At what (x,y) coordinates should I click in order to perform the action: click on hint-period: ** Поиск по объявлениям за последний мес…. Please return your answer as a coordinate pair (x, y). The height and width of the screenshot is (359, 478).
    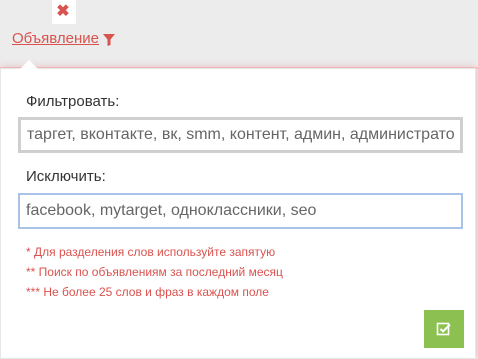
    Looking at the image, I should click on (154, 272).